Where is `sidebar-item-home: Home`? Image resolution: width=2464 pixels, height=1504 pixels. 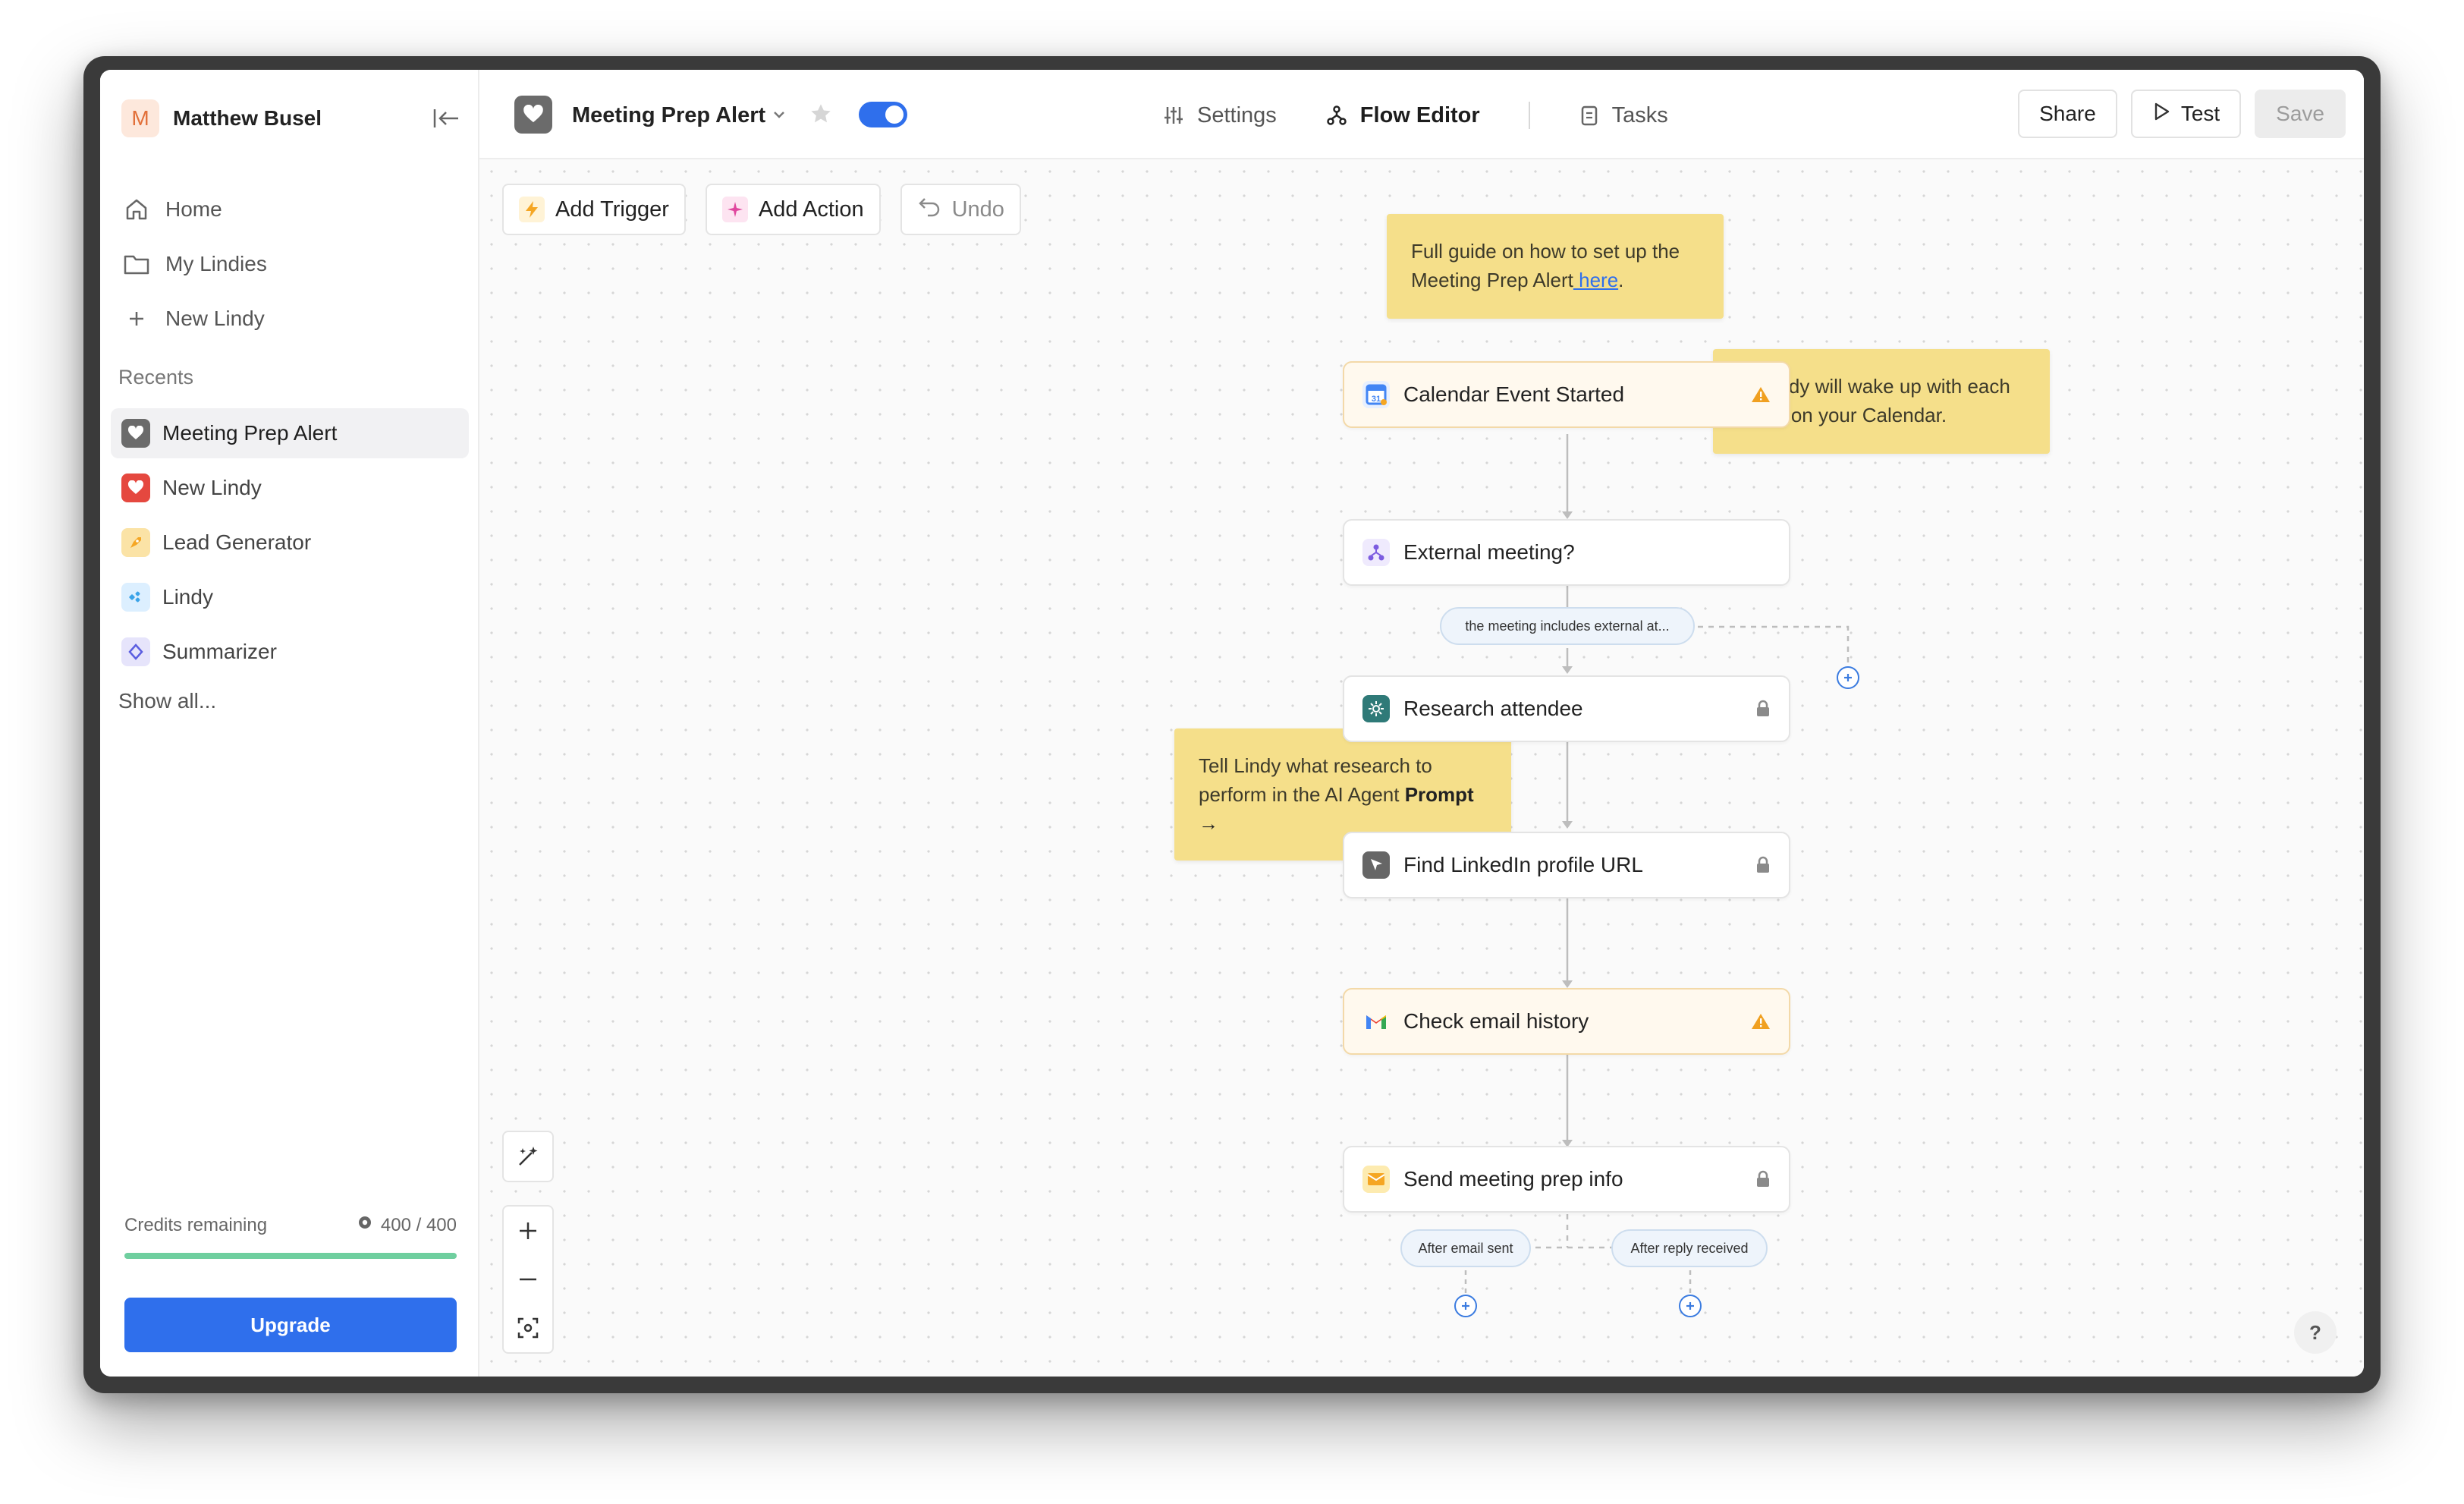
sidebar-item-home: Home is located at coordinates (292, 209).